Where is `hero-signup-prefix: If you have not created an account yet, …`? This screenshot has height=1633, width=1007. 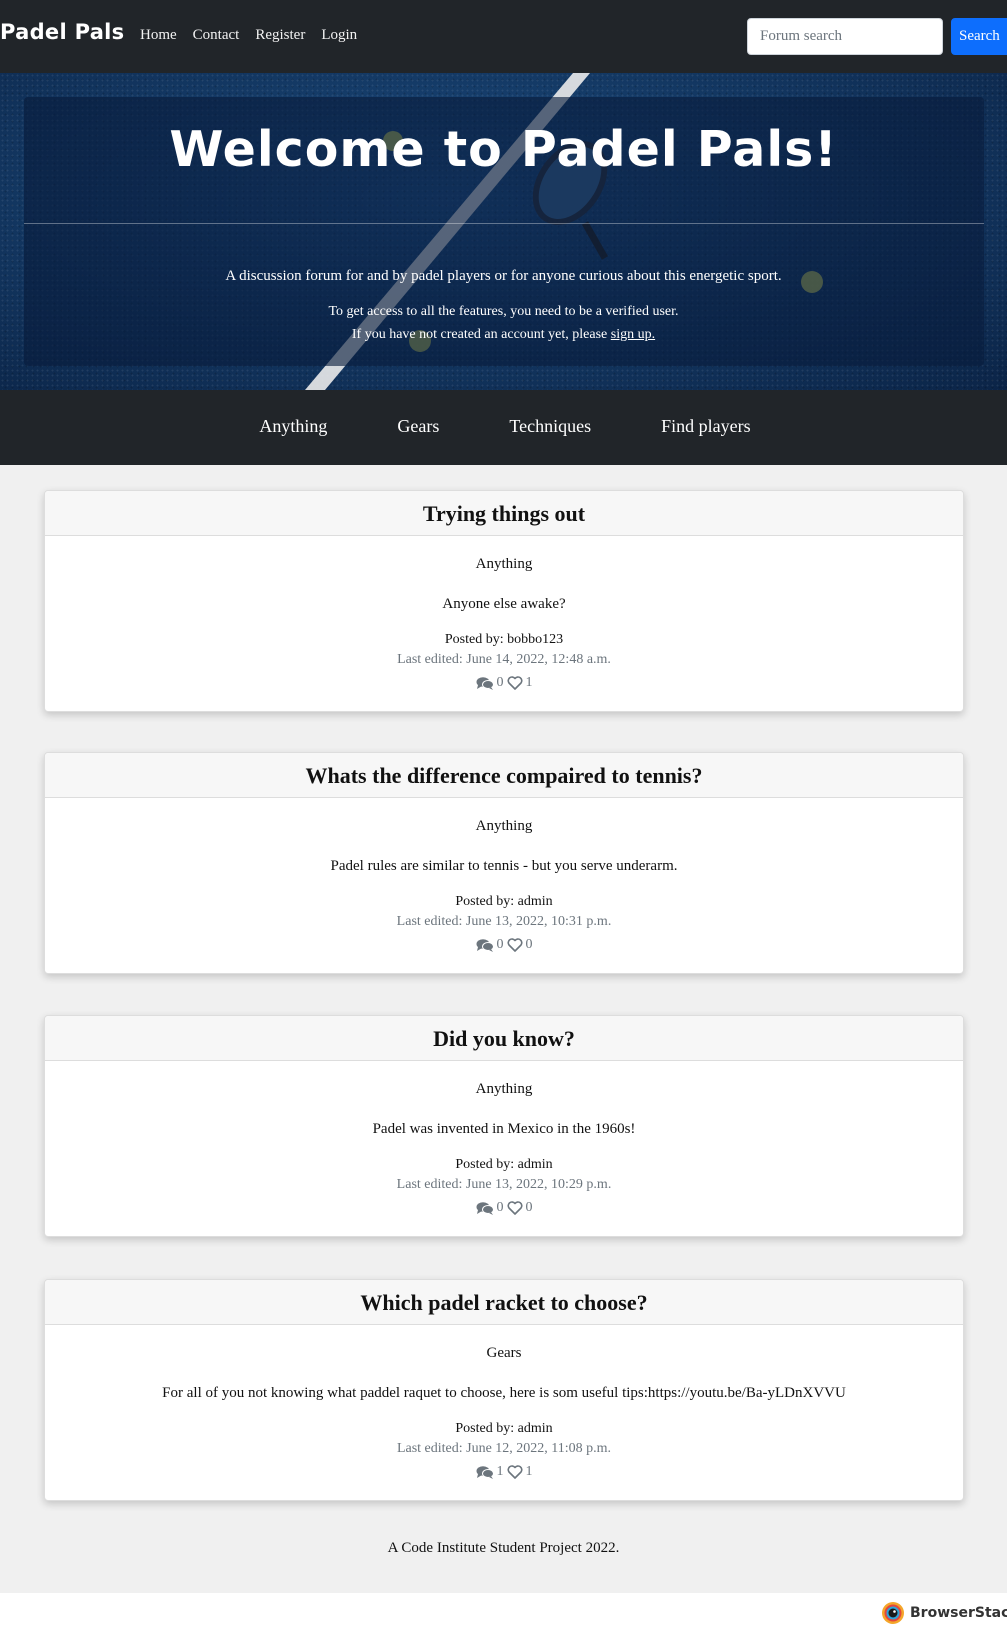
hero-signup-prefix: If you have not created an account yet, … is located at coordinates (481, 334).